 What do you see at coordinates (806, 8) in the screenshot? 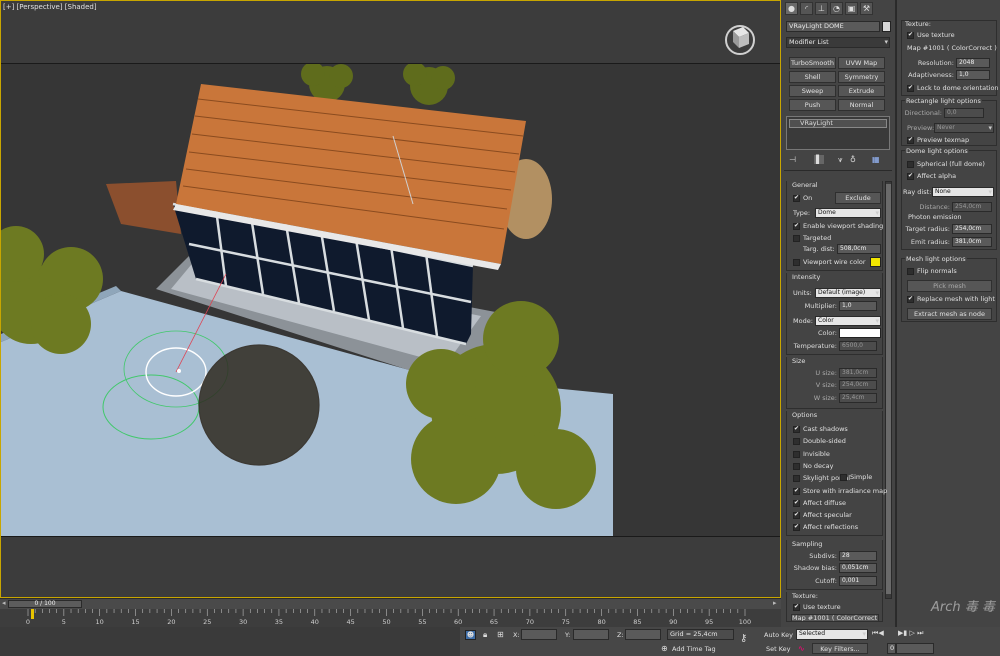
I see `modify-tab-icon: ◜` at bounding box center [806, 8].